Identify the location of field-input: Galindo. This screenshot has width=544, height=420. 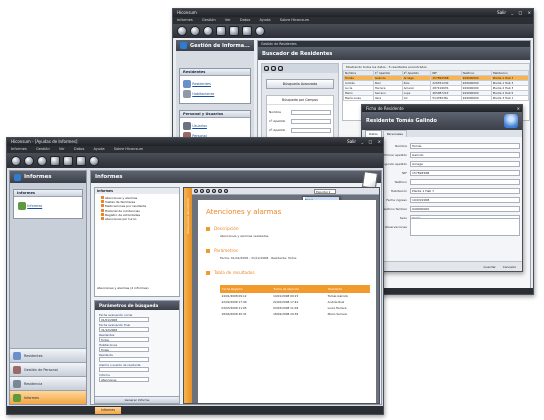
(465, 154).